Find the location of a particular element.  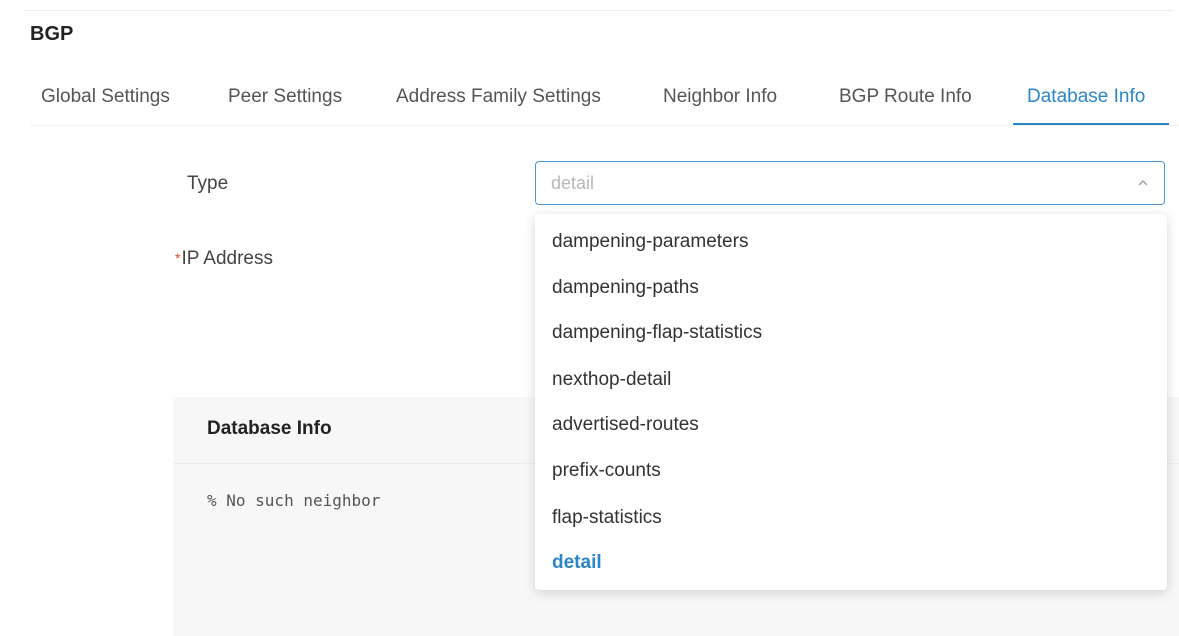

tab-database-info: Database Info is located at coordinates (1086, 97).